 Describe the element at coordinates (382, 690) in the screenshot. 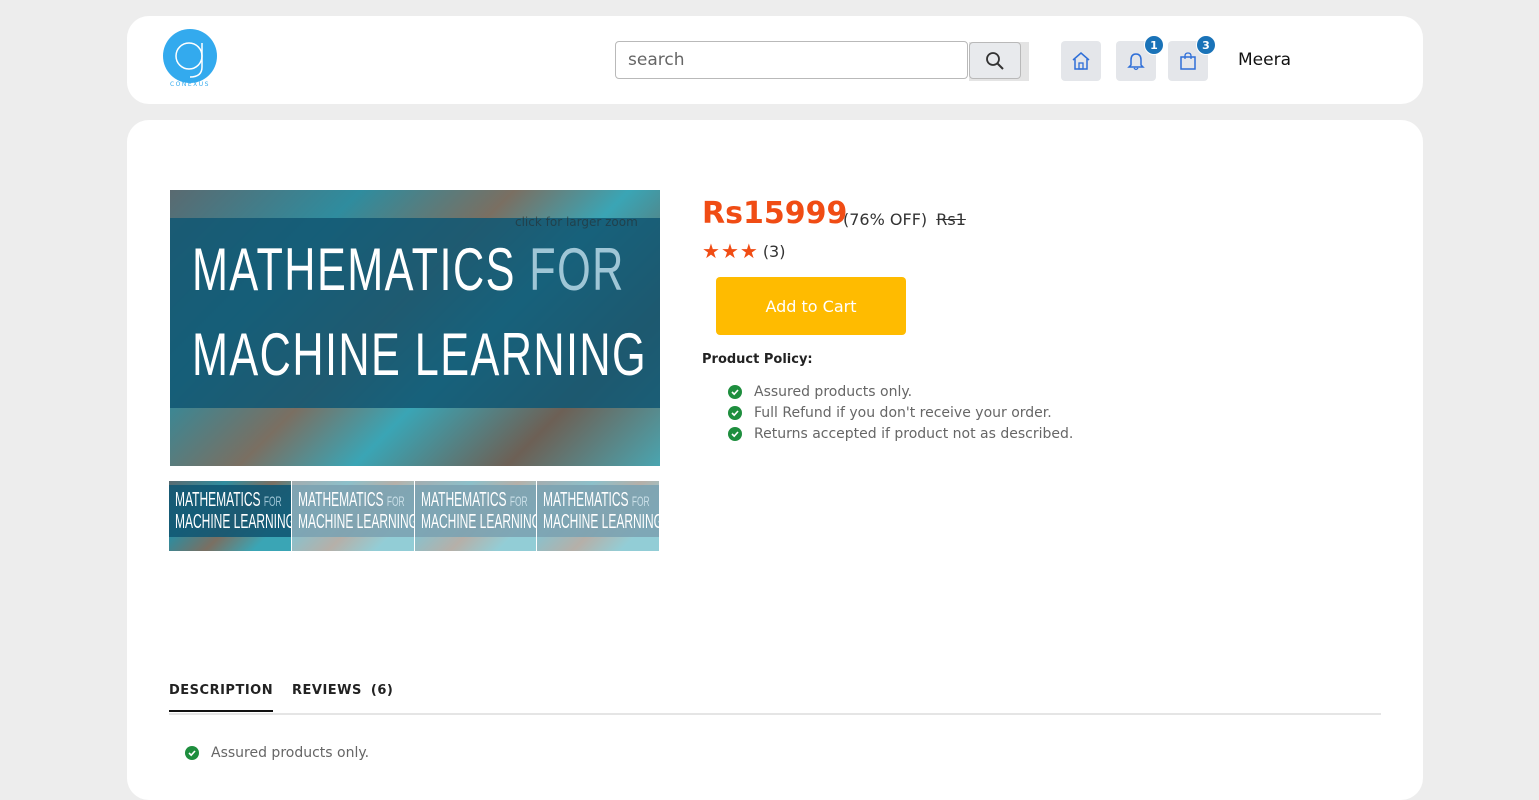

I see `tab-reviews-count: (6)` at that location.